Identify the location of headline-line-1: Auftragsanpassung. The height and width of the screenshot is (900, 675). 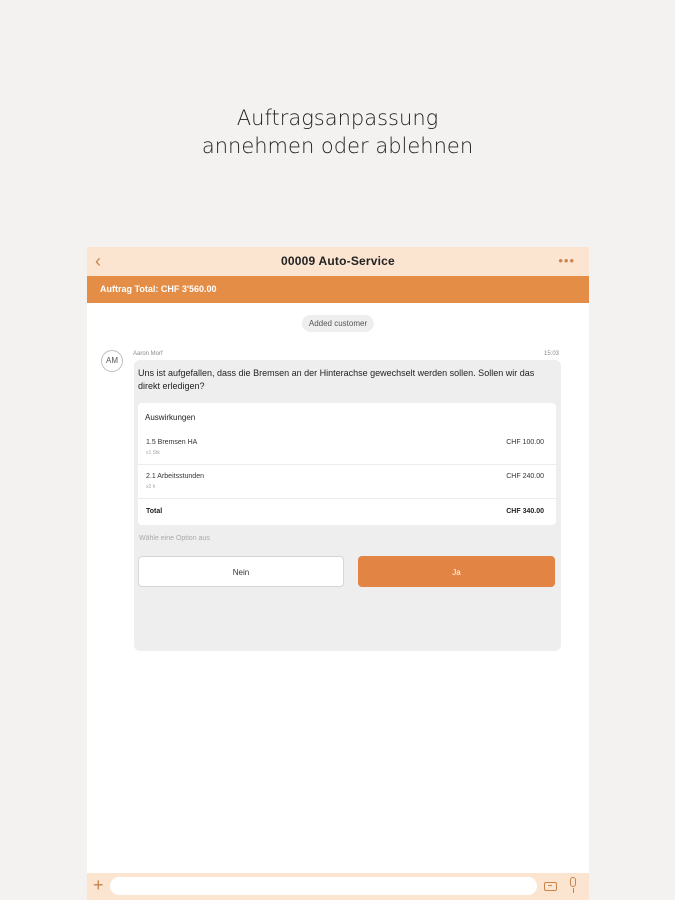
(337, 118).